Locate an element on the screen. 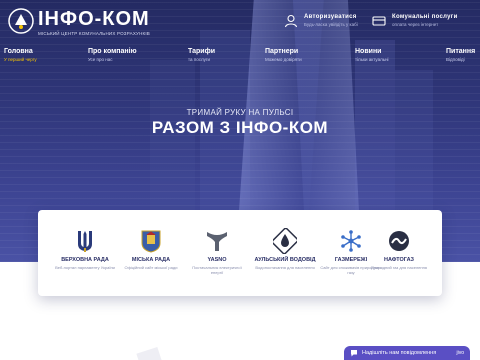  partner-description: Водопостачання для населення is located at coordinates (285, 267).